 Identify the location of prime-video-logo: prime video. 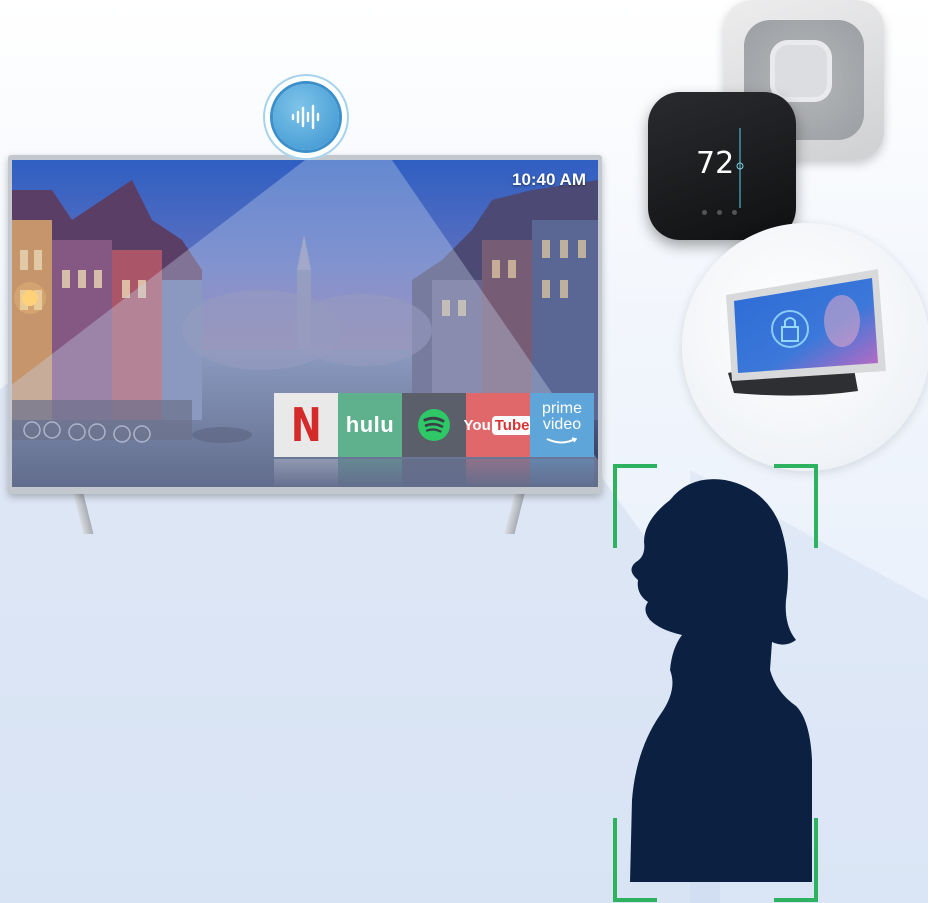
(562, 425).